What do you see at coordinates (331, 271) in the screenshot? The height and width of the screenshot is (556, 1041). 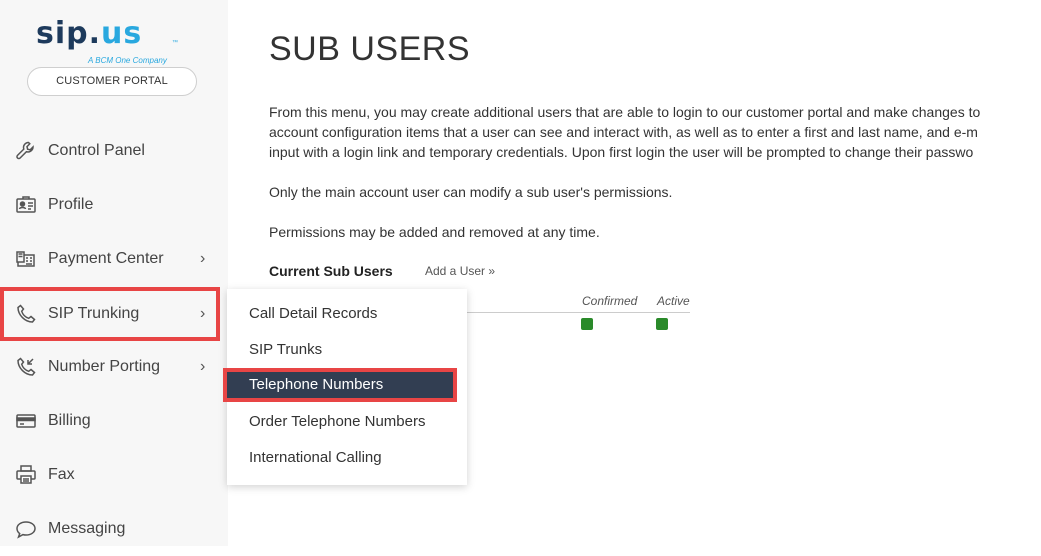 I see `current-sub-users-heading: Current Sub Users` at bounding box center [331, 271].